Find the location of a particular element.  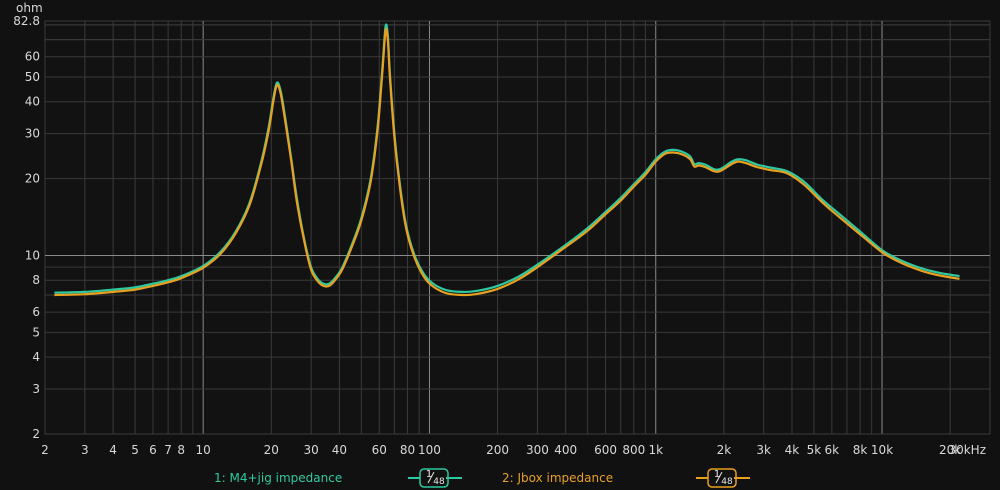

y-tick-label: 3 is located at coordinates (36, 389).